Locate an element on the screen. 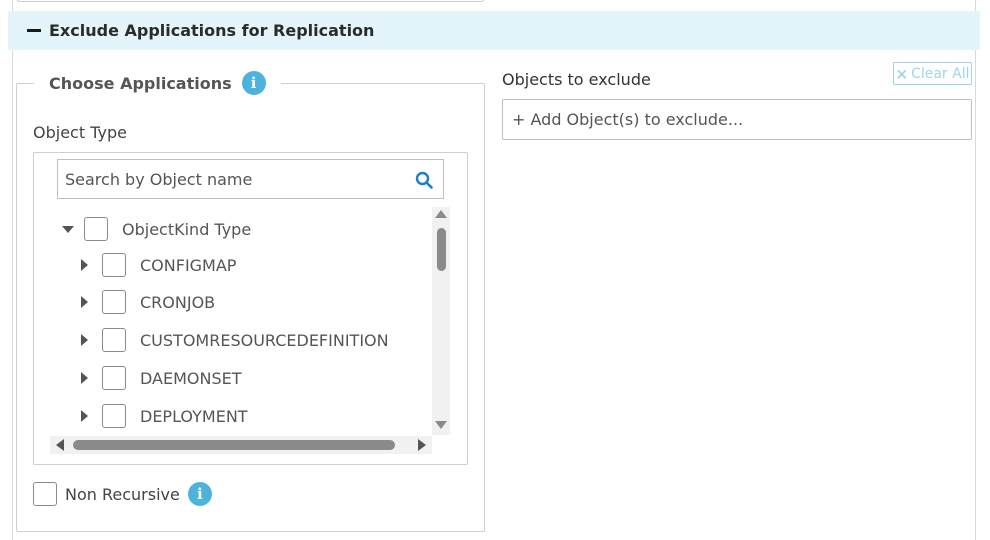 Image resolution: width=990 pixels, height=540 pixels. tree-node-cronjob: CRONJOB is located at coordinates (148, 302).